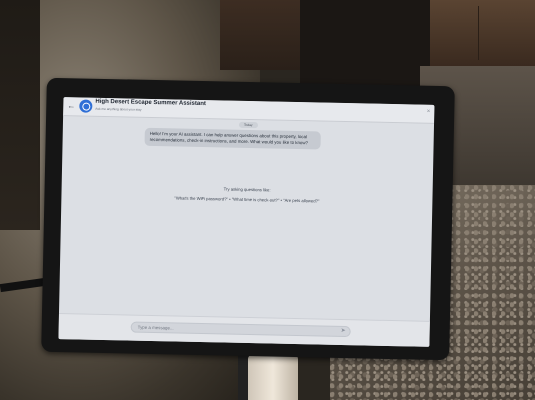  What do you see at coordinates (71, 106) in the screenshot?
I see `back-arrow-icon: ←` at bounding box center [71, 106].